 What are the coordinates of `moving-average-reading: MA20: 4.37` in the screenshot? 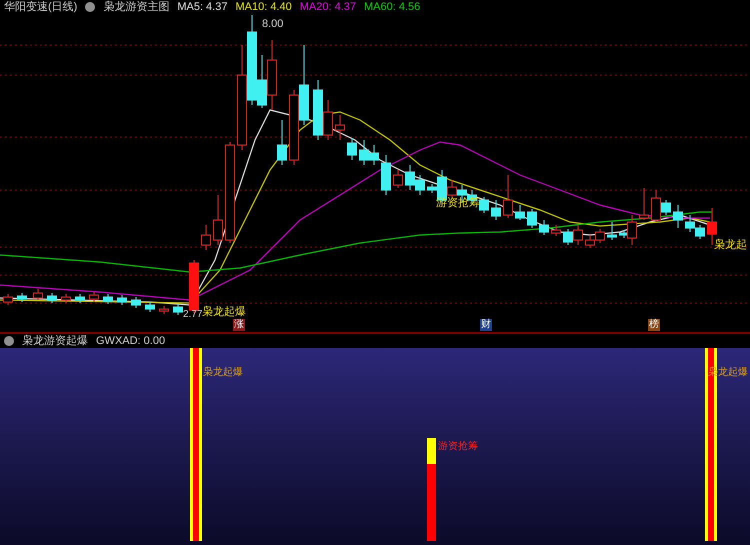 It's located at (328, 7).